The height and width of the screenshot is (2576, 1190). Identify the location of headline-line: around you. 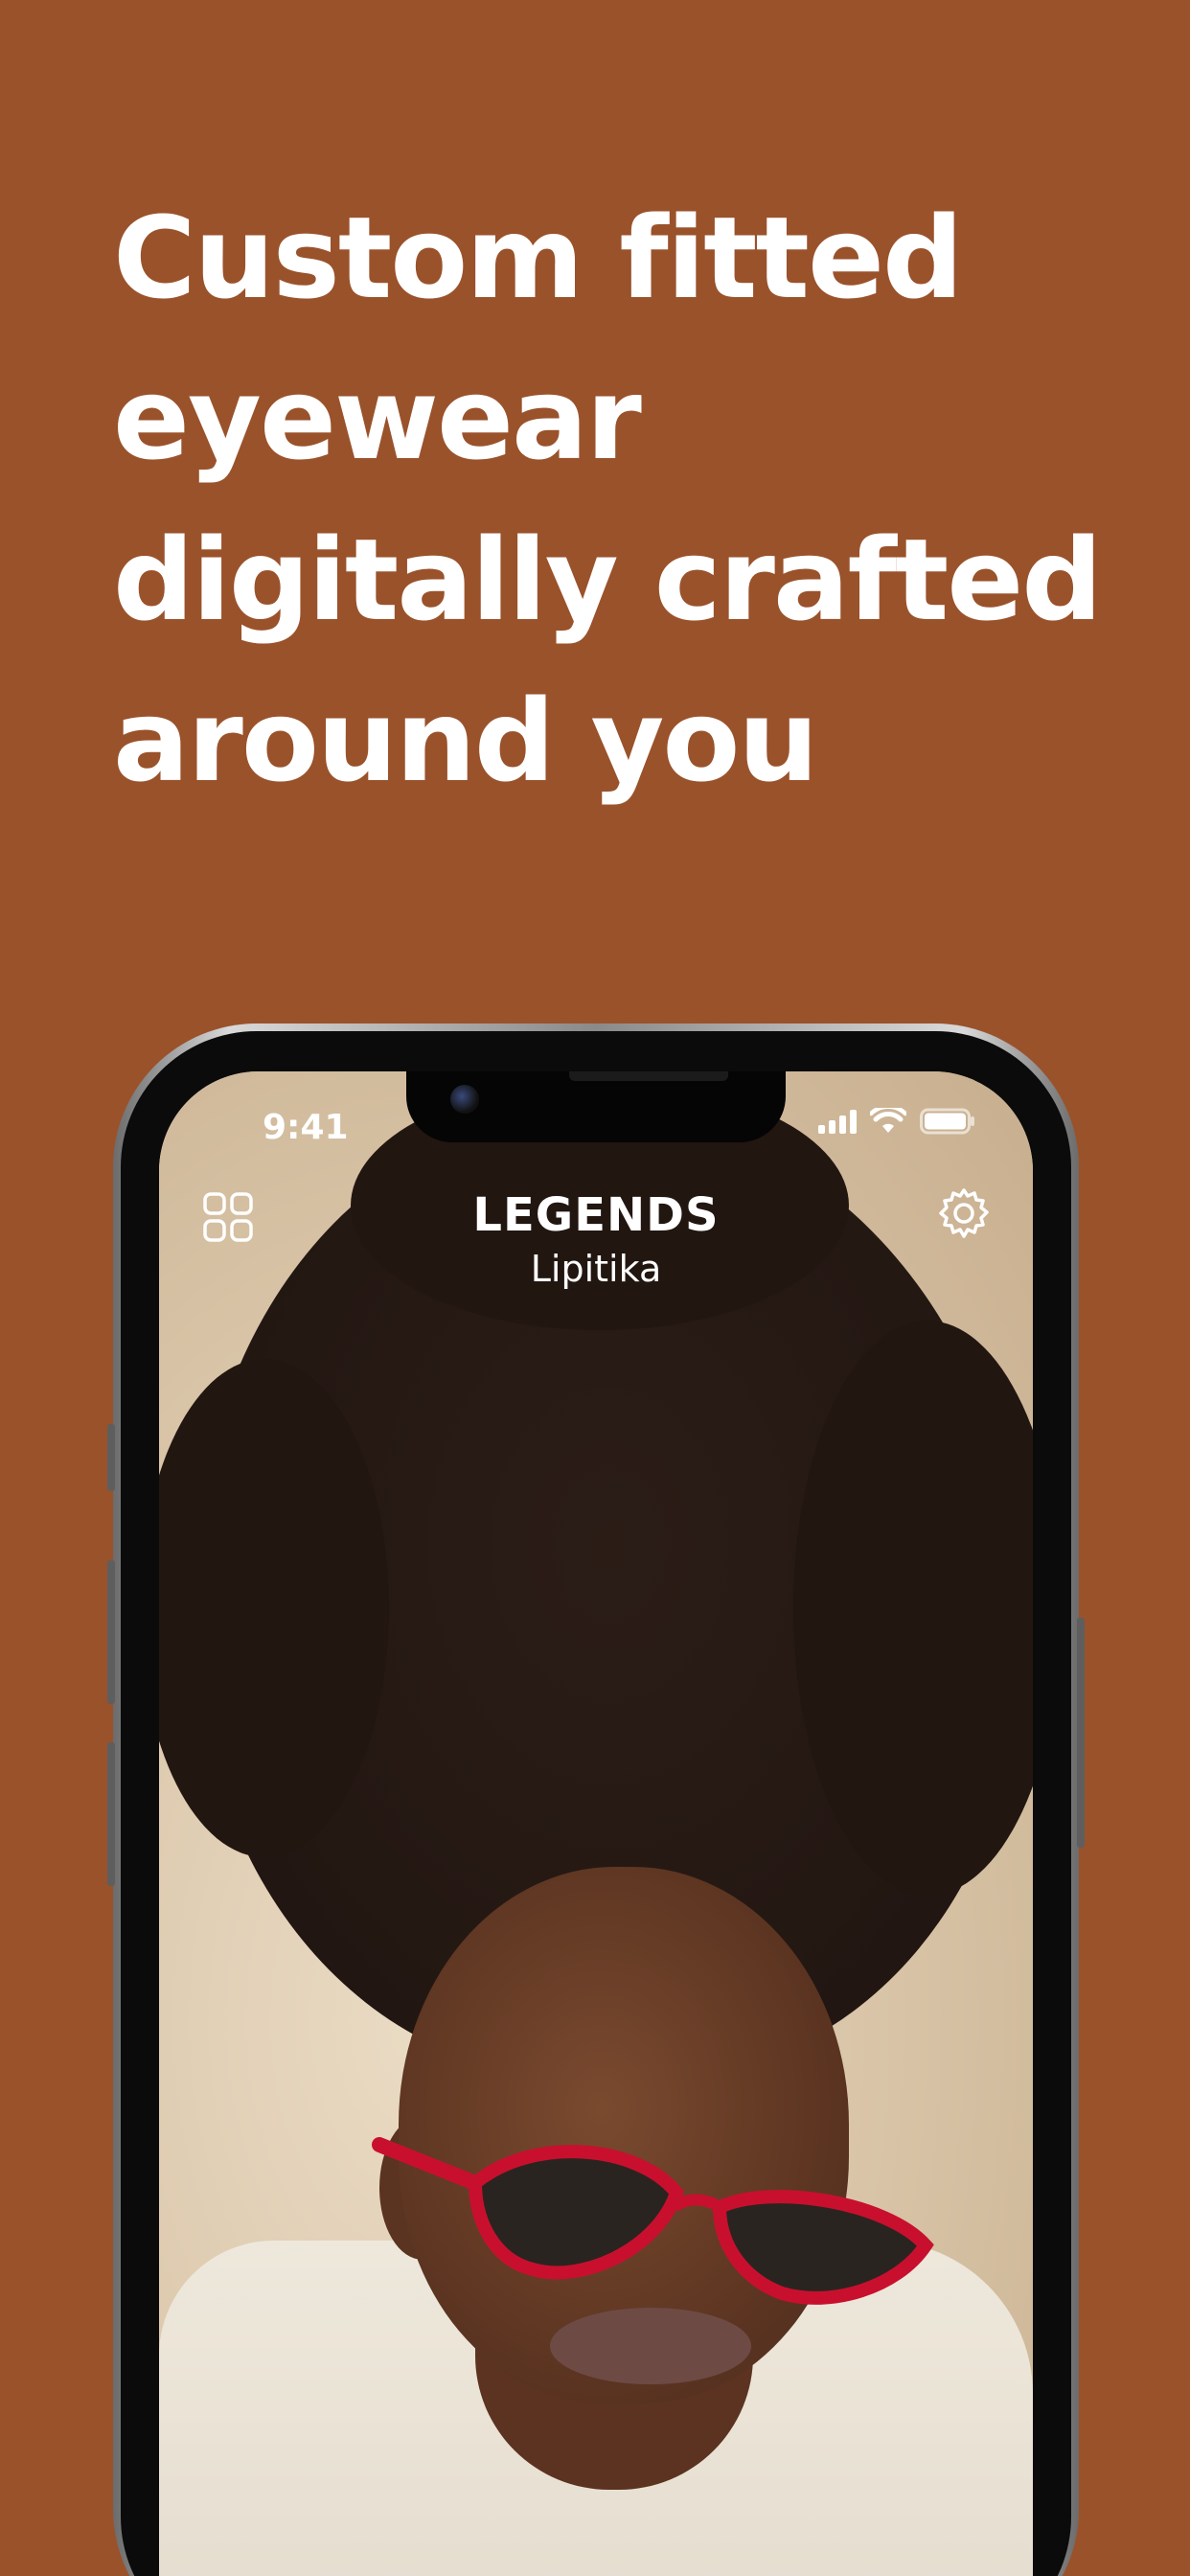
(466, 741).